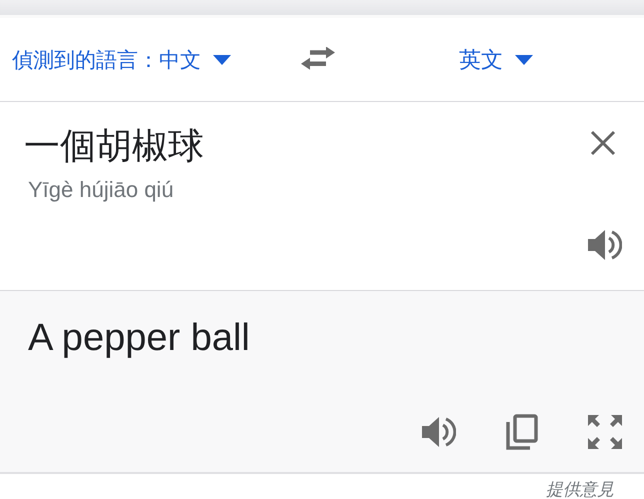 This screenshot has height=499, width=644. What do you see at coordinates (551, 60) in the screenshot?
I see `target-language-selector: 英文` at bounding box center [551, 60].